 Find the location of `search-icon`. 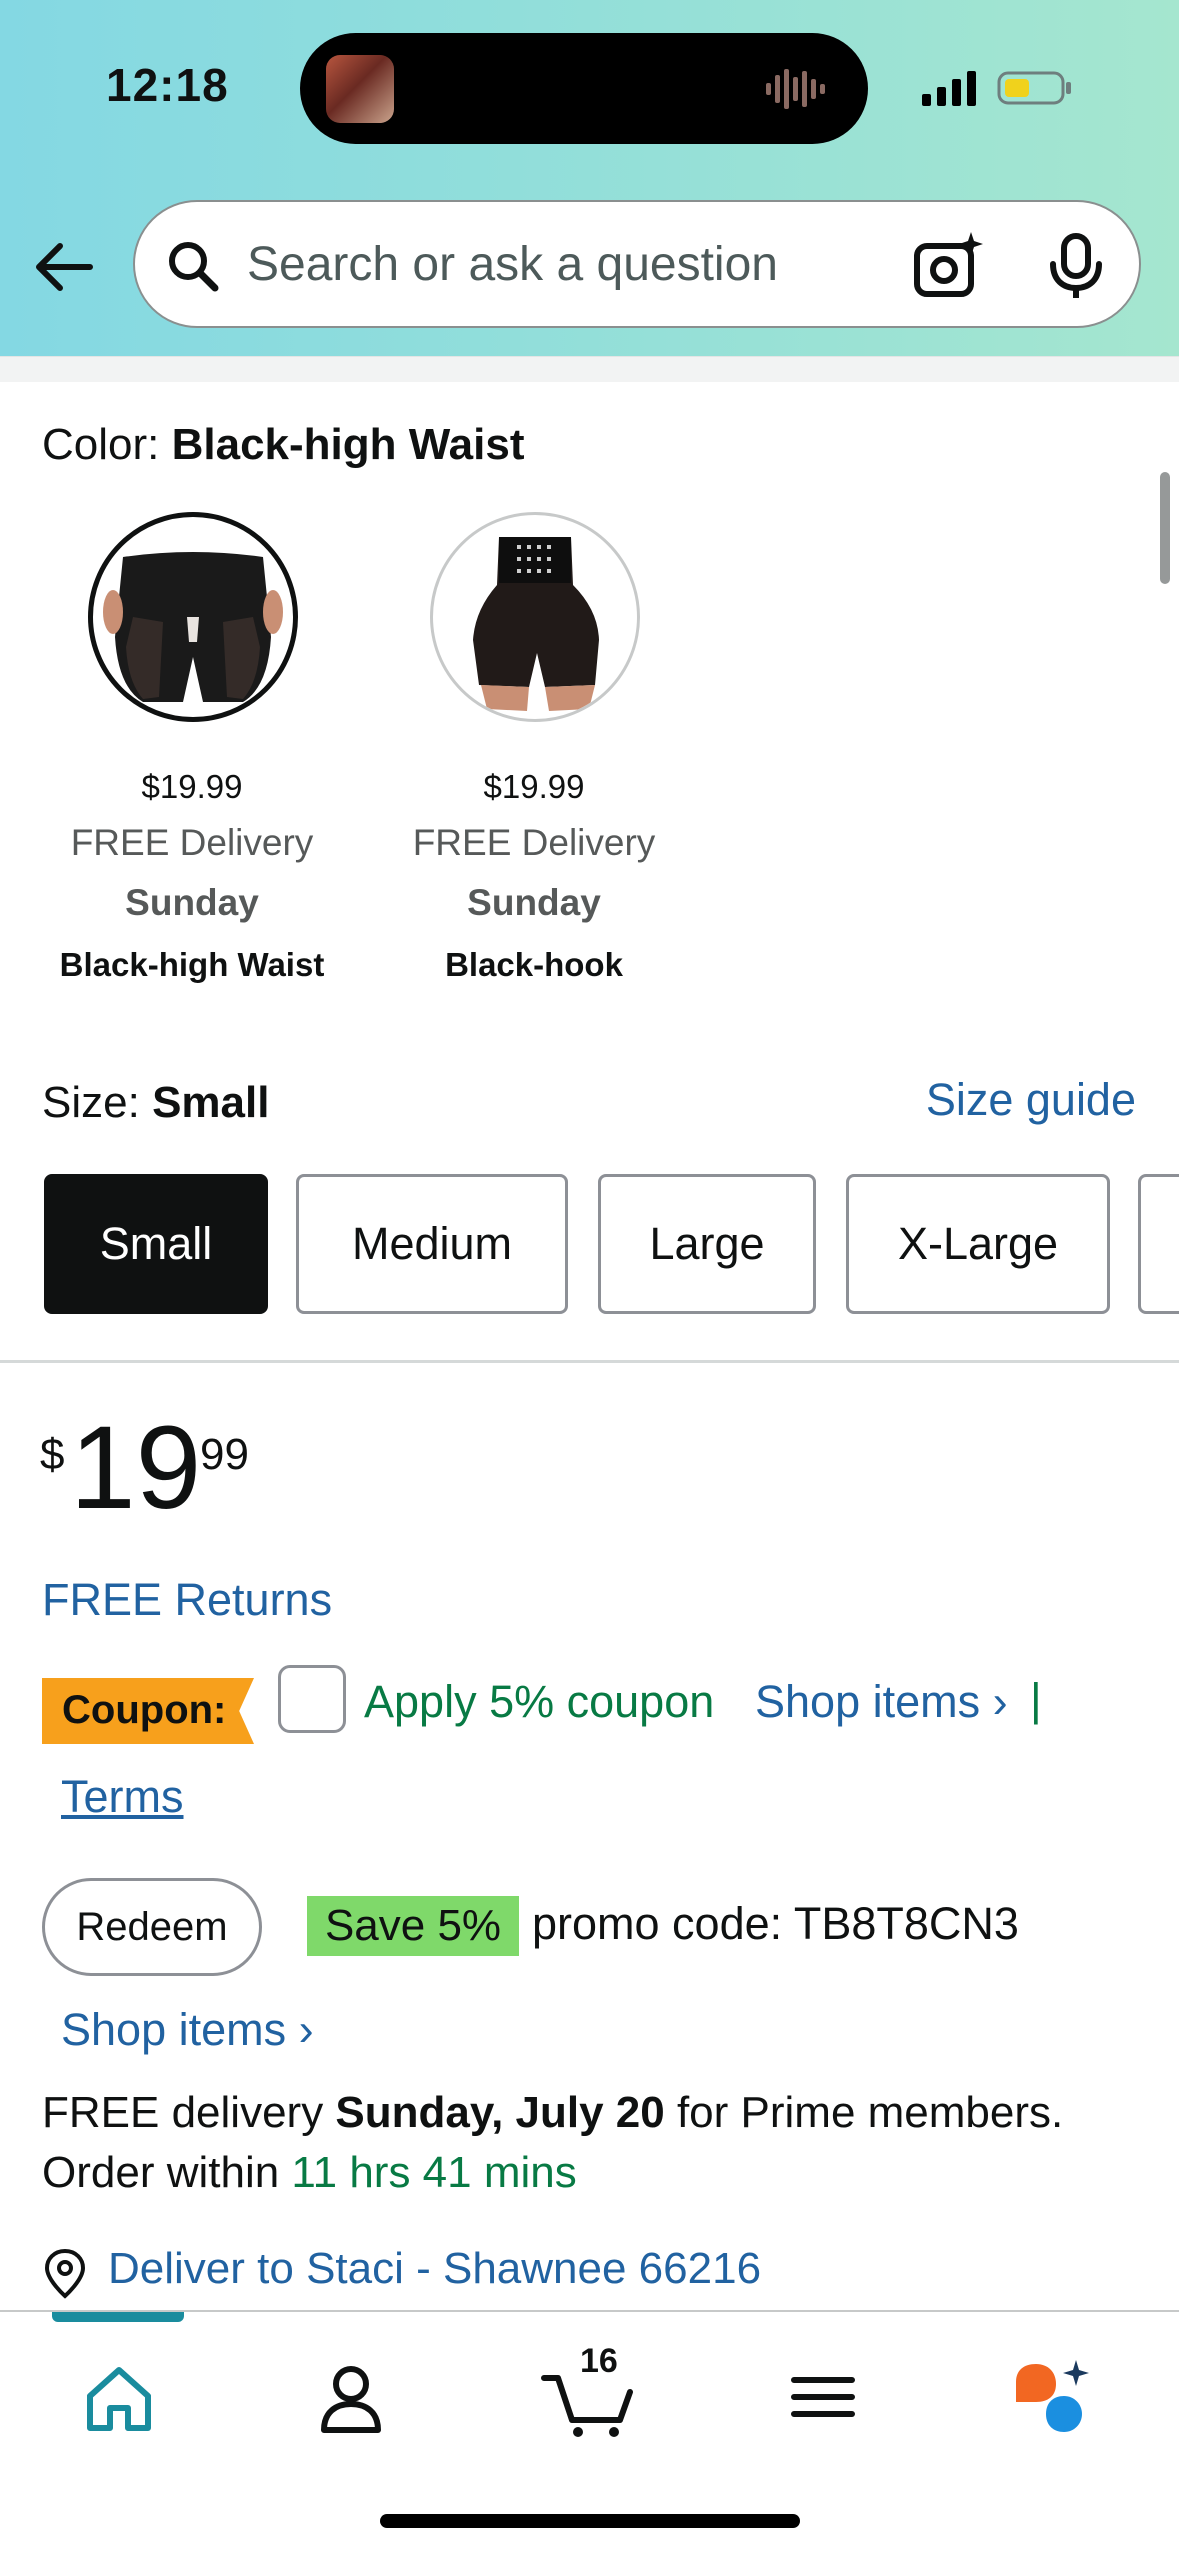

search-icon is located at coordinates (194, 267).